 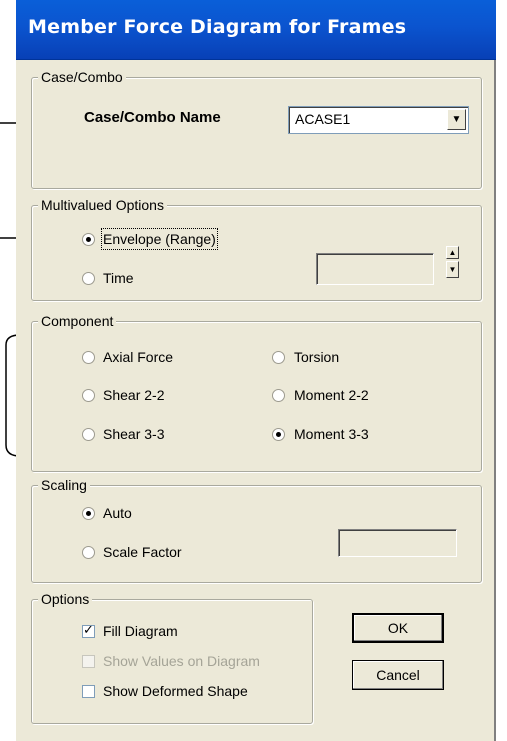 What do you see at coordinates (88, 395) in the screenshot?
I see `shear-2-2-radio` at bounding box center [88, 395].